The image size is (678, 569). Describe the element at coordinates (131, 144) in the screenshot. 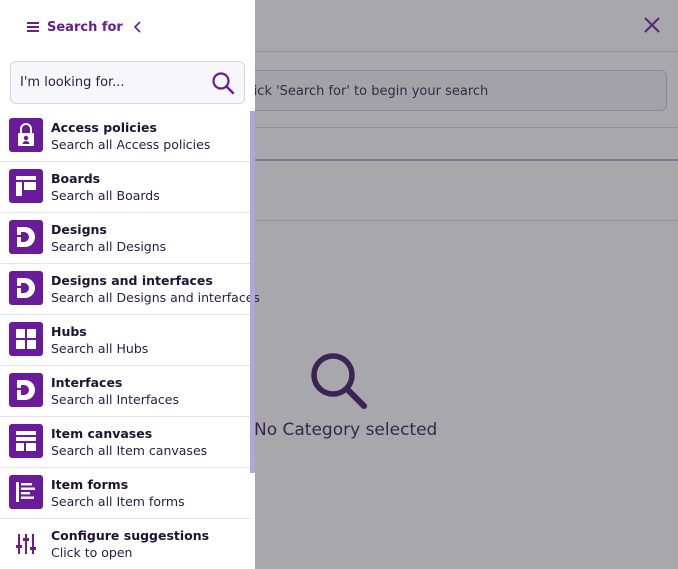

I see `category-subtitle: Search all Access policies` at that location.